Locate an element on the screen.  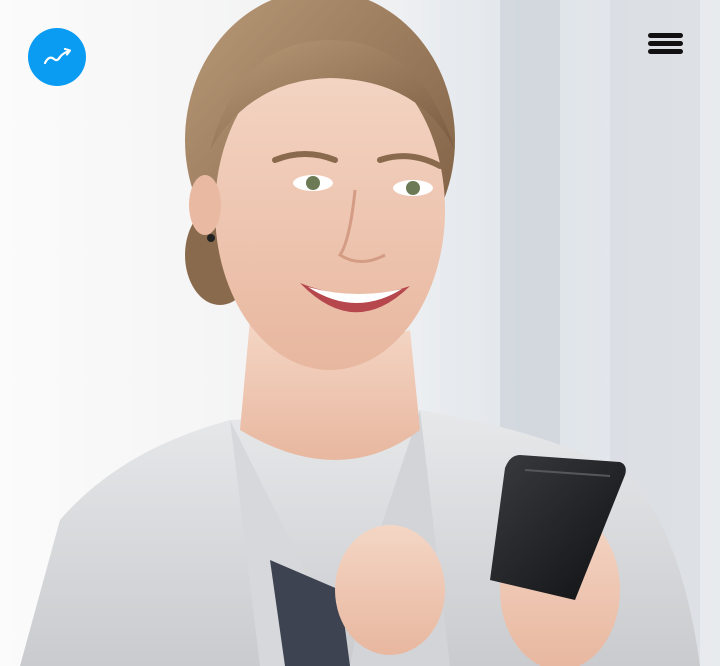
logo-button is located at coordinates (57, 57).